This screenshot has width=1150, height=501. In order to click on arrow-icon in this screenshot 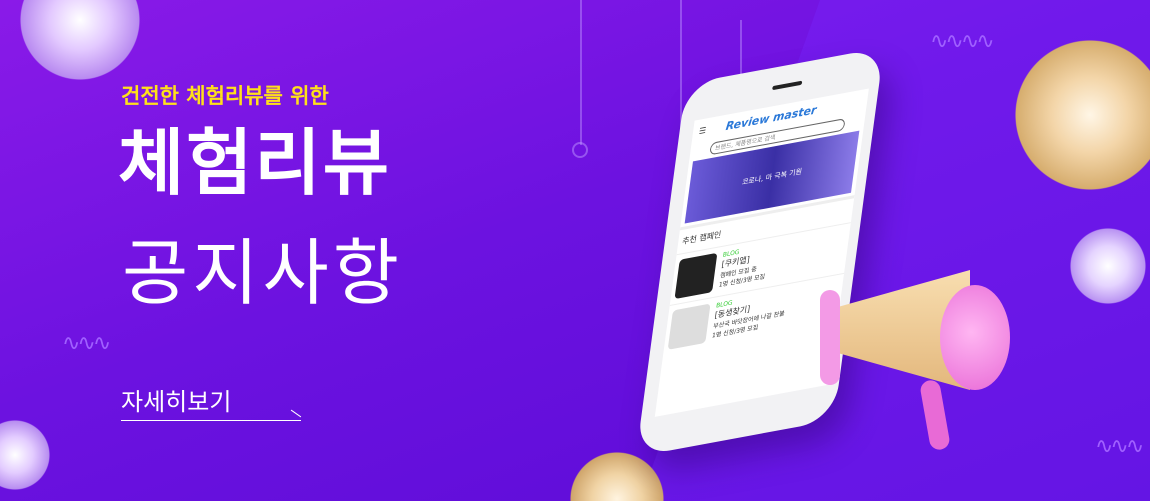, I will do `click(296, 413)`.